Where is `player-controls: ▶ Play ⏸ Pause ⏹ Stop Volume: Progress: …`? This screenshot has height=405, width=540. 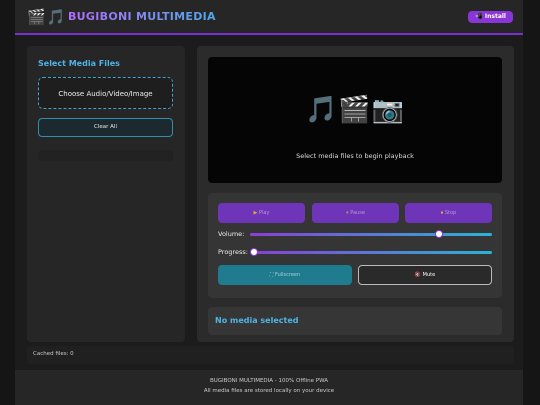
player-controls: ▶ Play ⏸ Pause ⏹ Stop Volume: Progress: … is located at coordinates (355, 245).